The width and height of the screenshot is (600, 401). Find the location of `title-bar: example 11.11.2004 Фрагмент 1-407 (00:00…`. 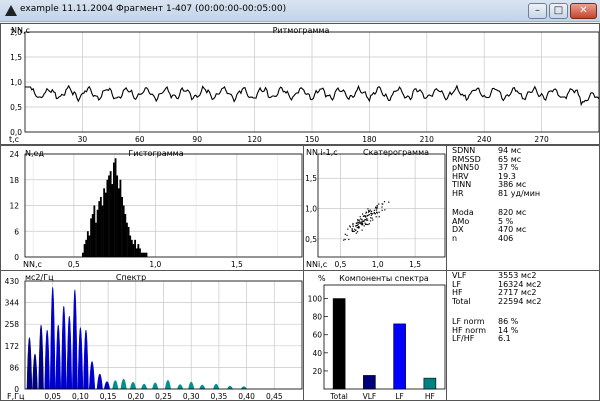

title-bar: example 11.11.2004 Фрагмент 1-407 (00:00… is located at coordinates (300, 11).